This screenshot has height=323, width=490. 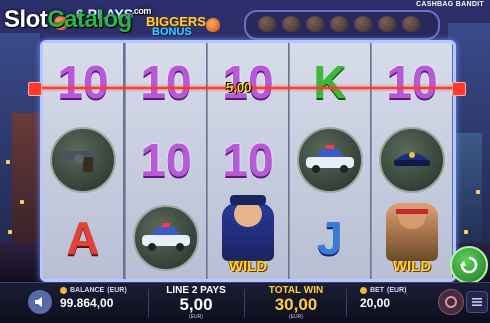 I want to click on symbol-police-hat, so click(x=412, y=160).